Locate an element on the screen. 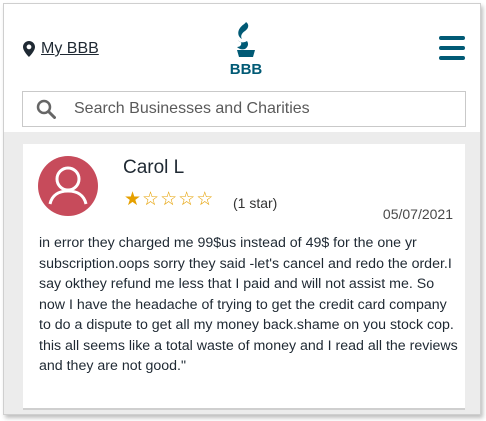 This screenshot has width=486, height=421. my-bbb-link: My BBB is located at coordinates (61, 49).